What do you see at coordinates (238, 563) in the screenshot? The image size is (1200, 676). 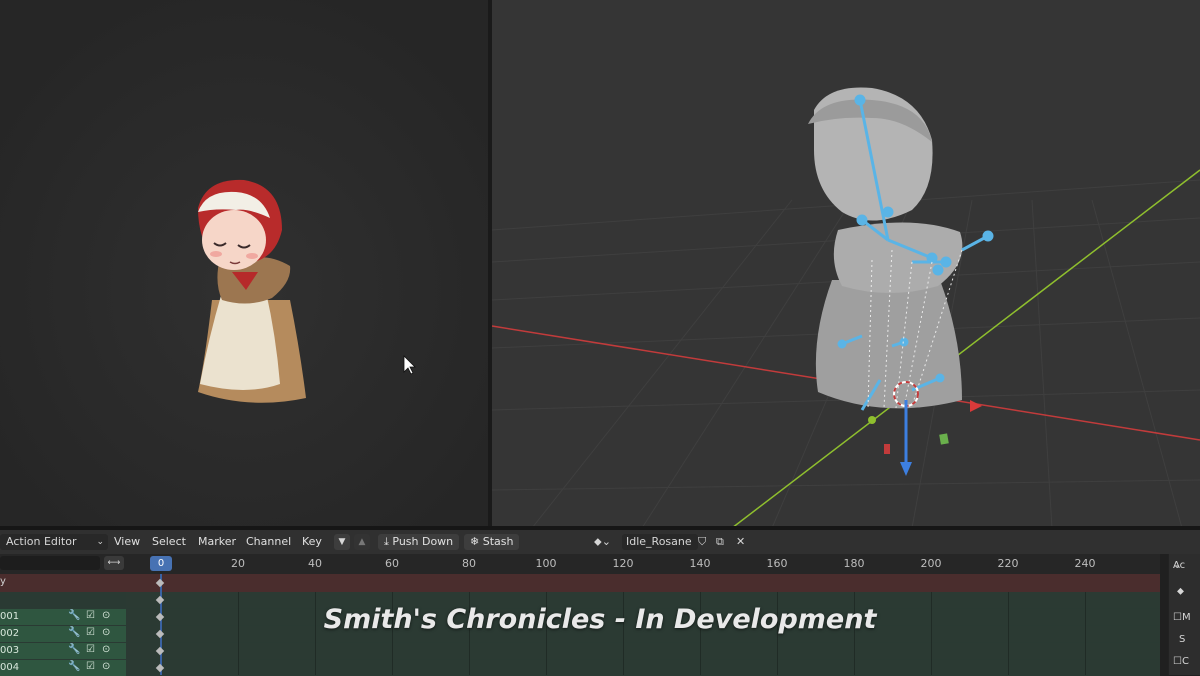 I see `tick-label: 20` at bounding box center [238, 563].